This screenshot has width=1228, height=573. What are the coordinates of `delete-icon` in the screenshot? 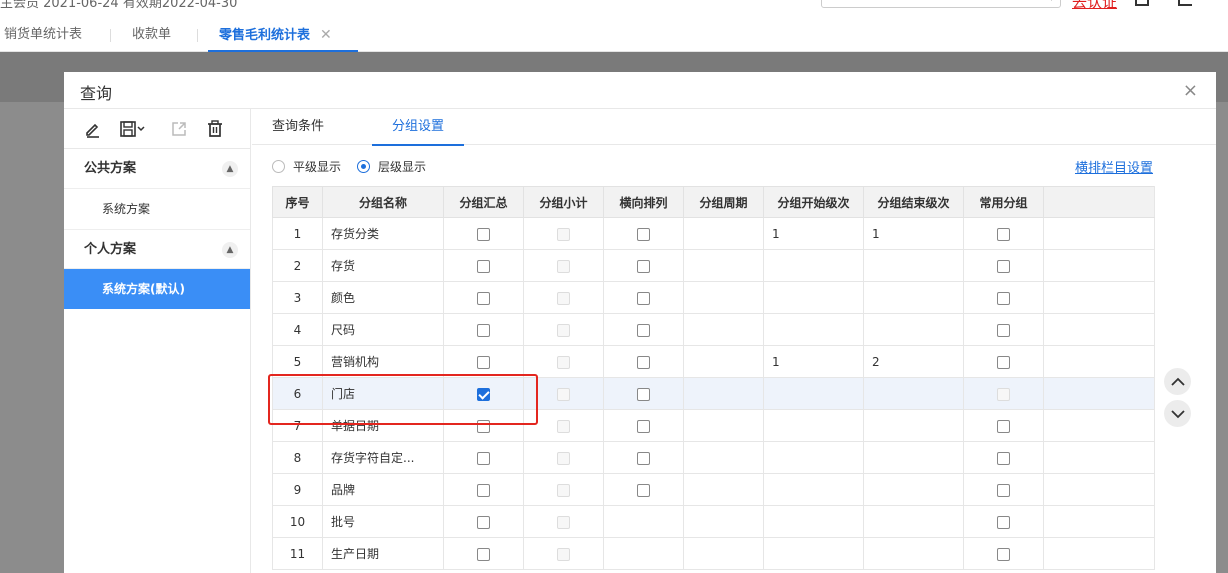 It's located at (215, 129).